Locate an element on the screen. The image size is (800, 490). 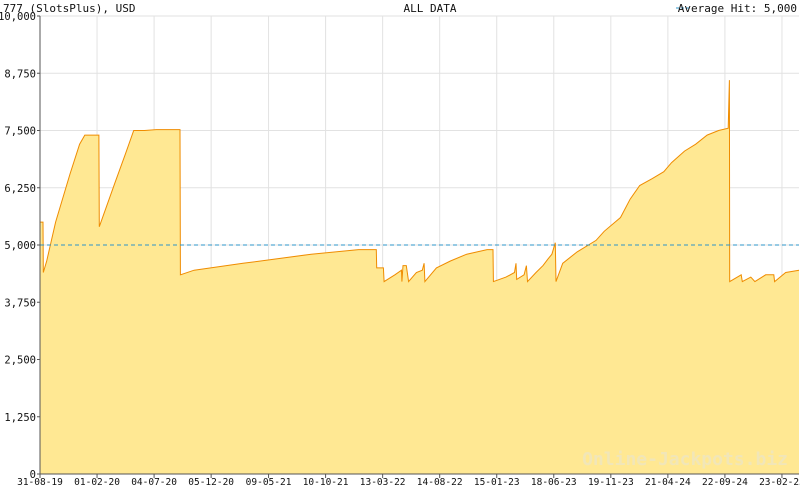
y-tick-label: 8,750 is located at coordinates (20, 74).